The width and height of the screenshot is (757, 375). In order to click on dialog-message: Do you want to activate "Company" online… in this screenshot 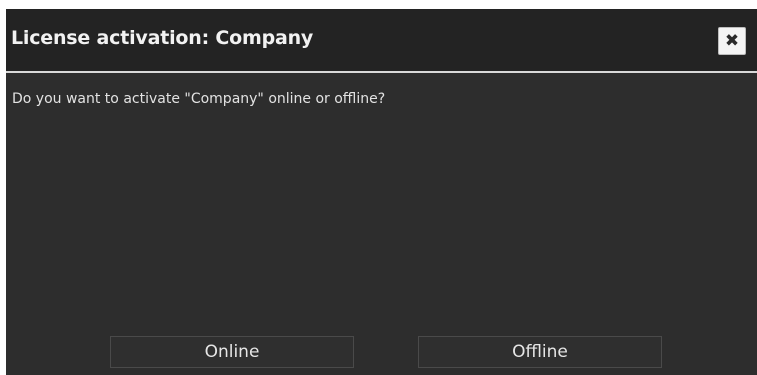, I will do `click(199, 99)`.